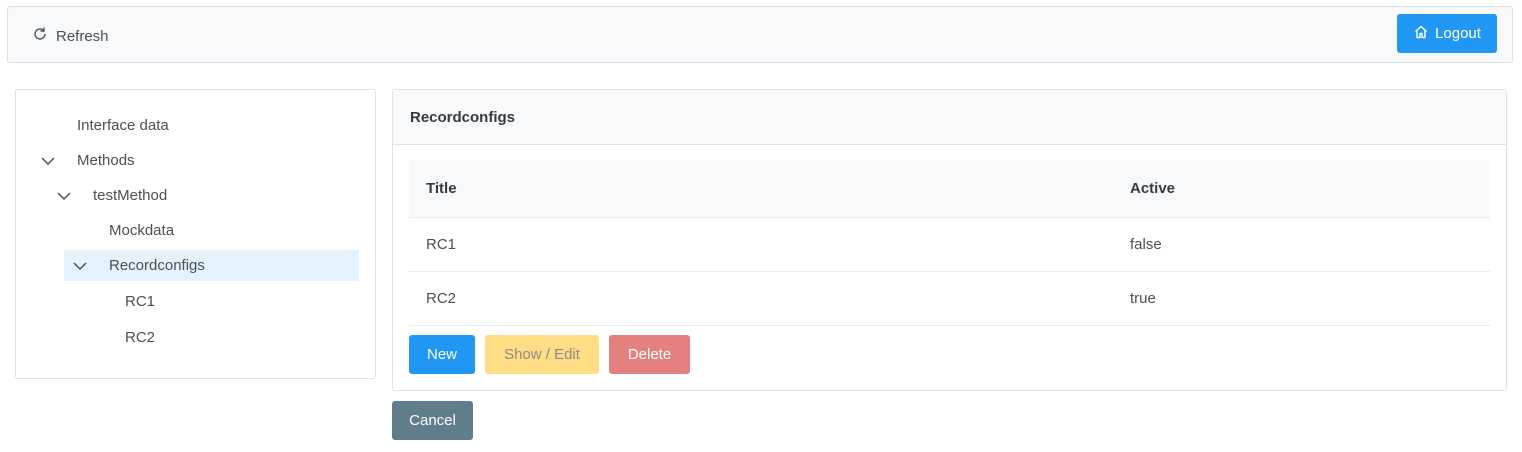  What do you see at coordinates (222, 337) in the screenshot?
I see `tree-node-rc2: RC2` at bounding box center [222, 337].